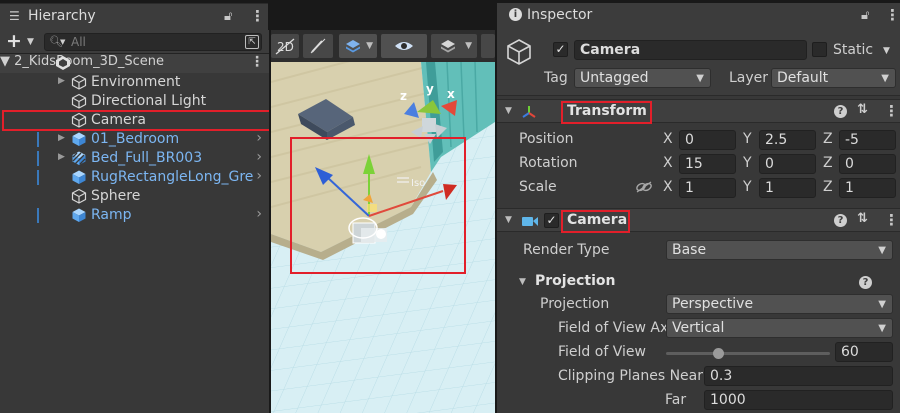 The width and height of the screenshot is (900, 413). Describe the element at coordinates (285, 46) in the screenshot. I see `2d-toggle-button: 2D` at that location.